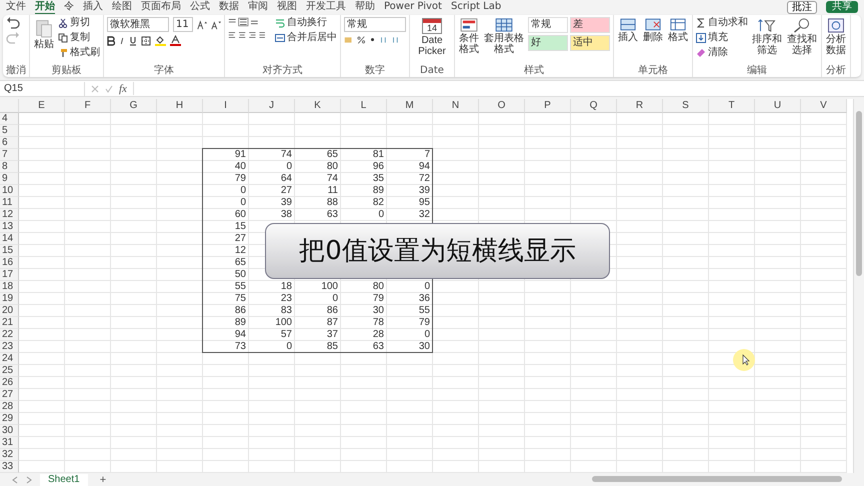 The image size is (864, 486). Describe the element at coordinates (161, 7) in the screenshot. I see `ribbon-tab: 页面布局` at that location.